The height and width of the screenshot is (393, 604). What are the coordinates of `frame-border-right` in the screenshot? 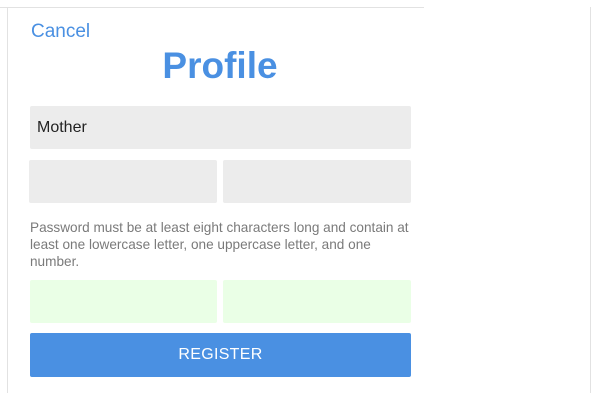 It's located at (590, 200).